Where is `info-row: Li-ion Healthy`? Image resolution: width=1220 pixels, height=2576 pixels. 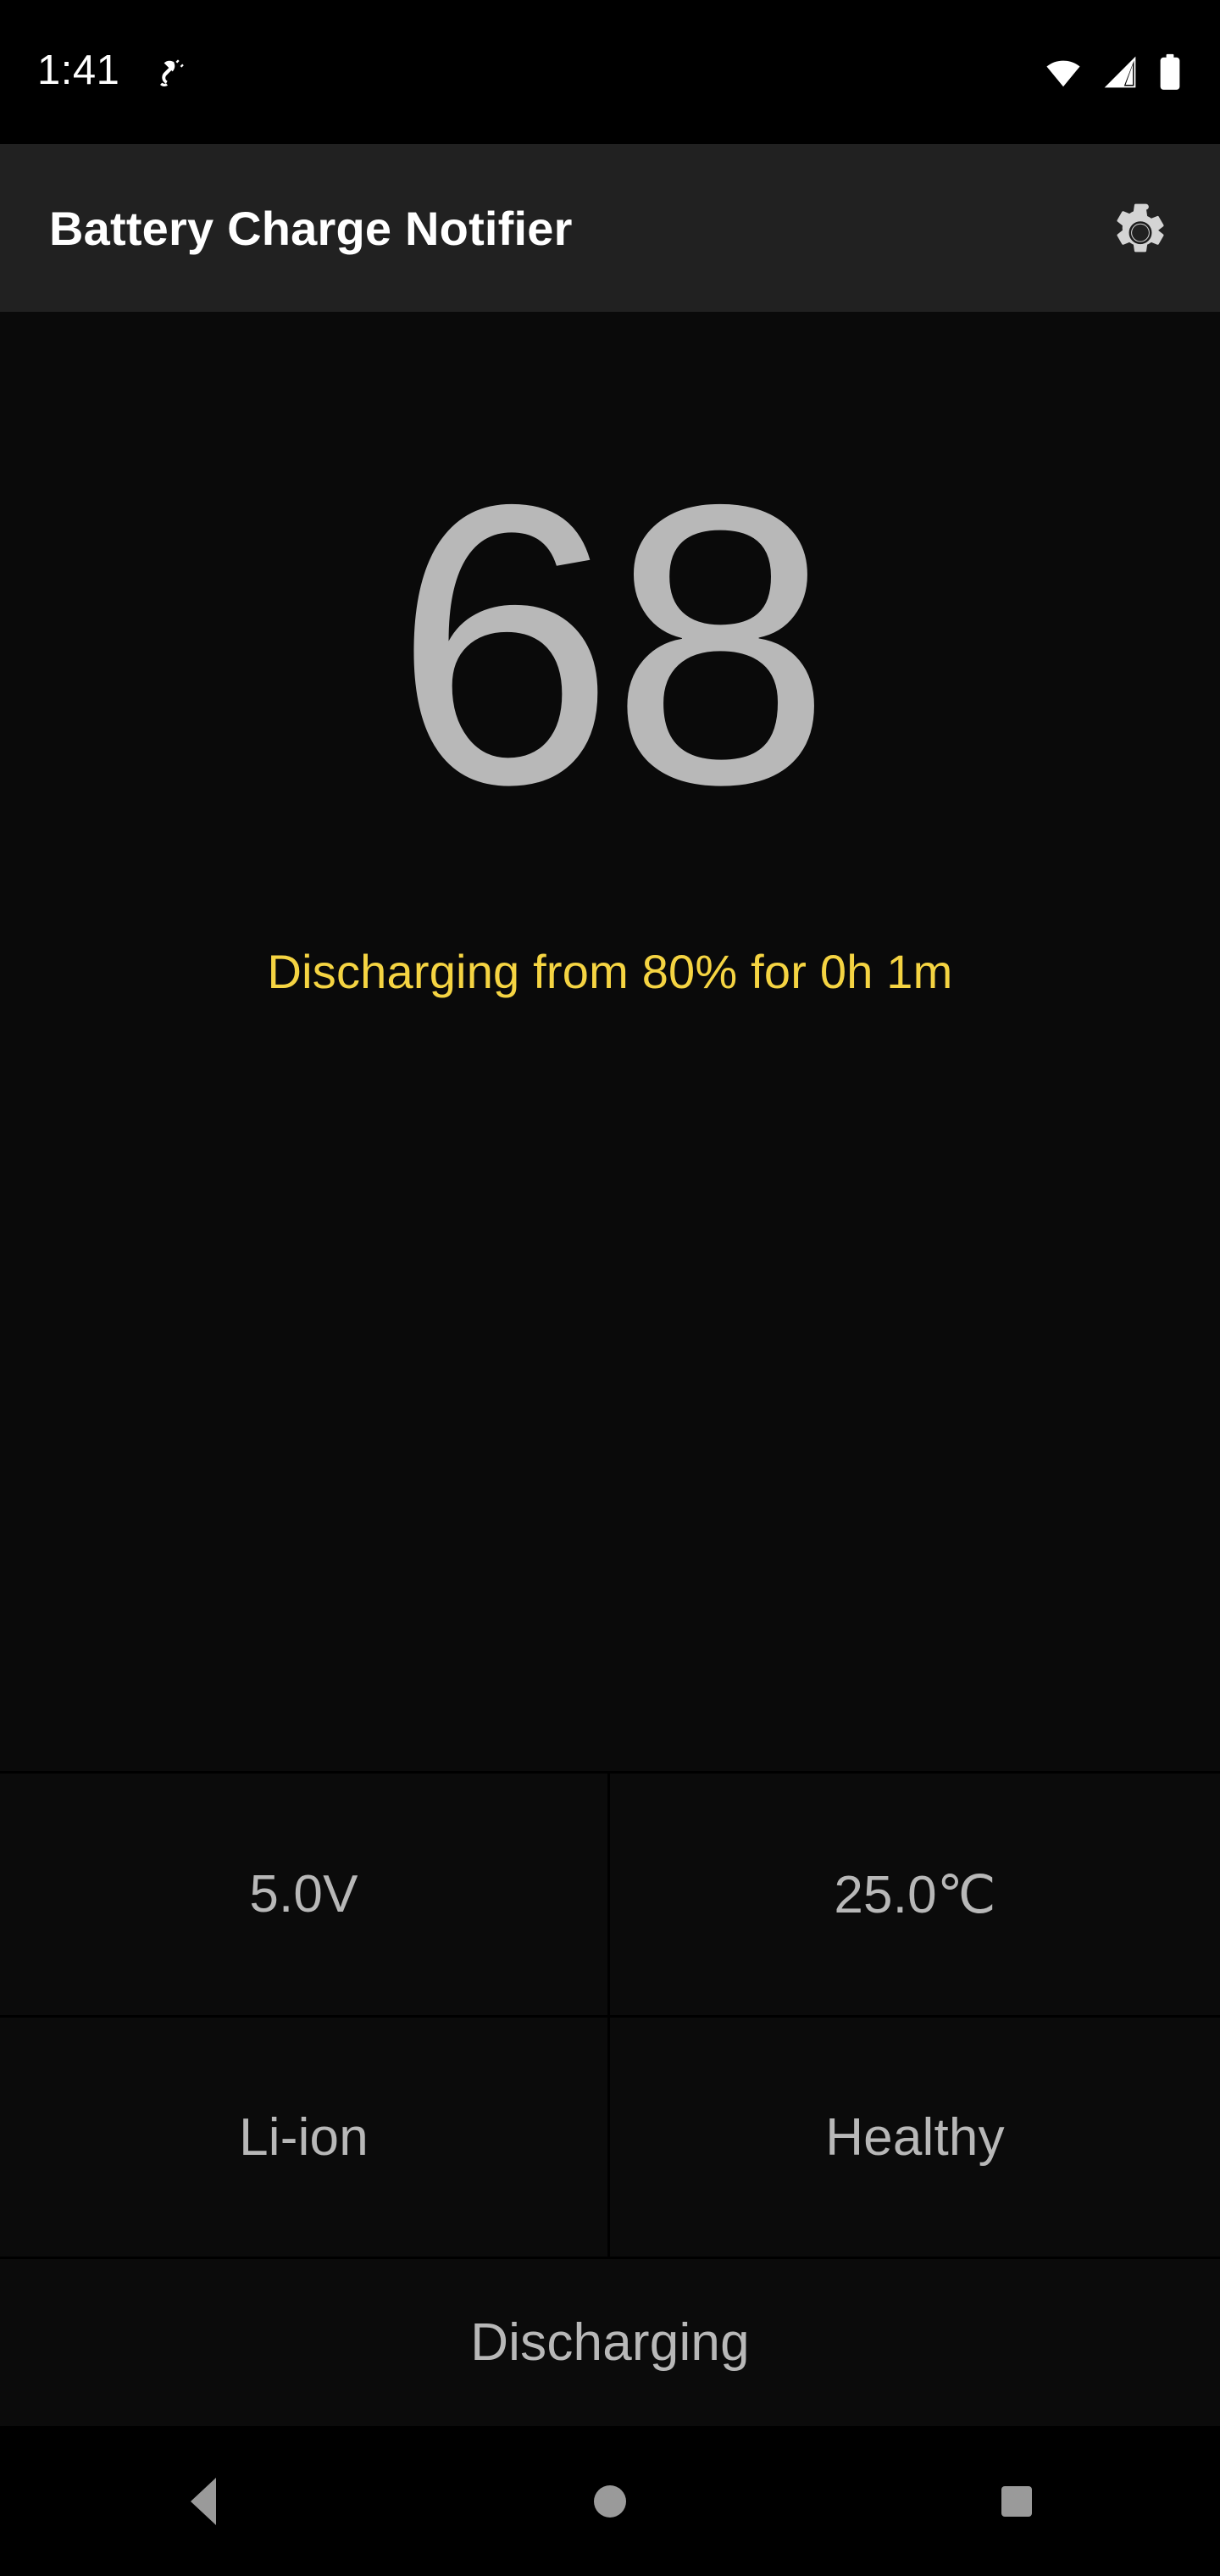 info-row: Li-ion Healthy is located at coordinates (610, 2136).